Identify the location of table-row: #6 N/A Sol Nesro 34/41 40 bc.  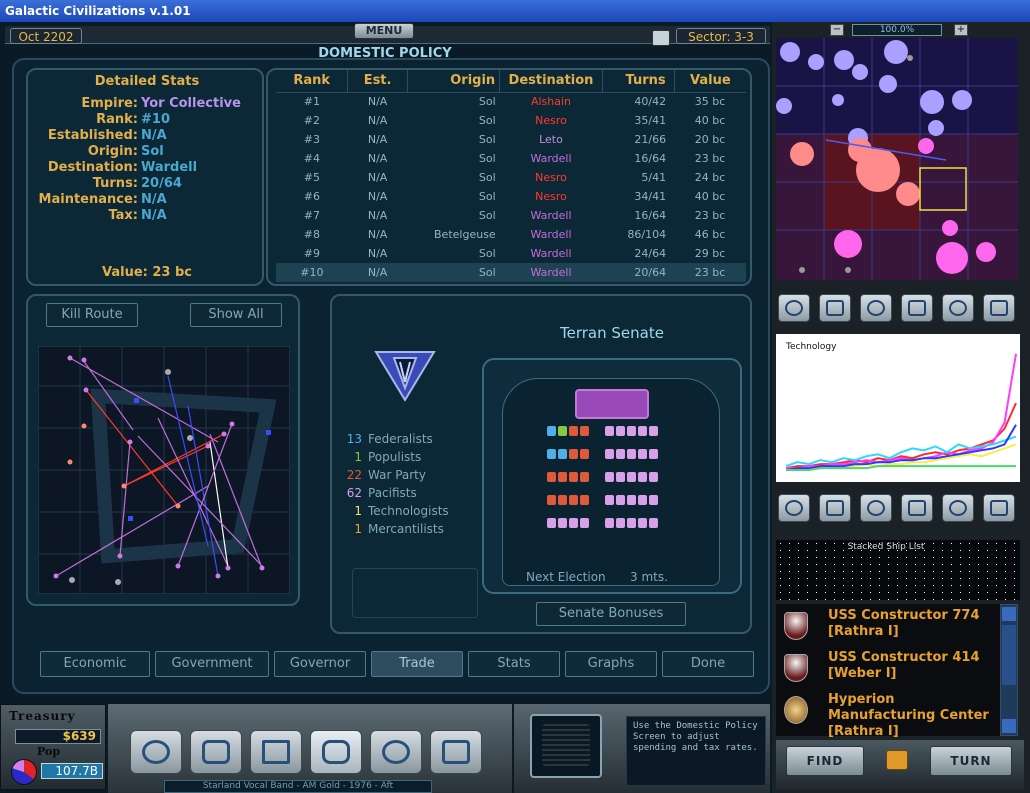
(511, 196).